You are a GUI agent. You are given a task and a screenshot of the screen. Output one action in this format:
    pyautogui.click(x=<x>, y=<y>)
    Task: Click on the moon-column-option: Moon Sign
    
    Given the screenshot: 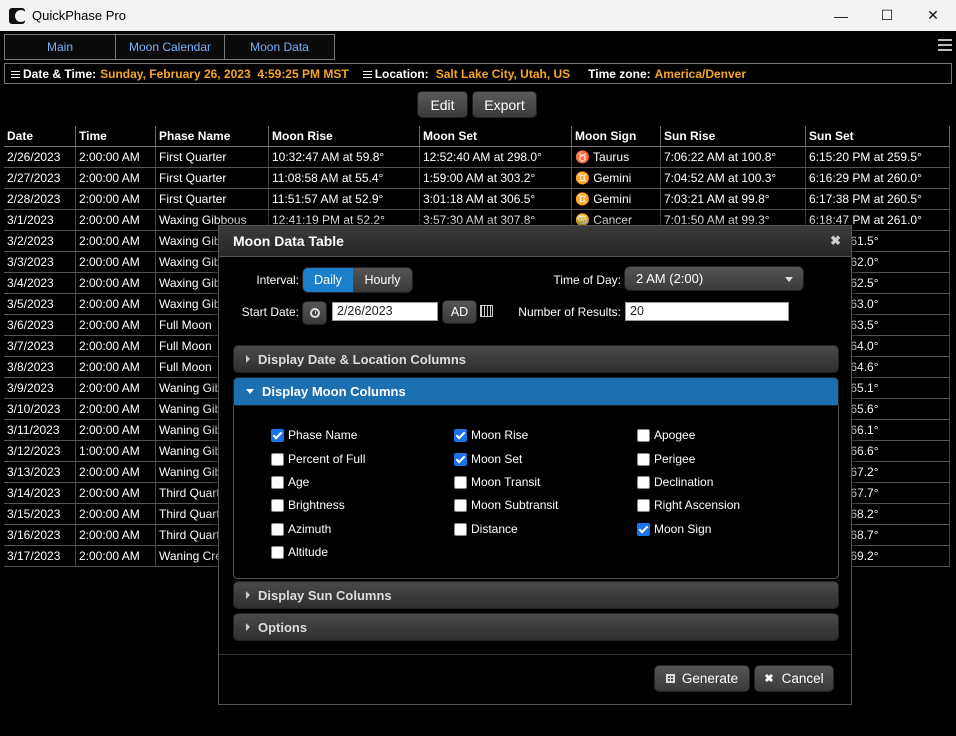 What is the action you would take?
    pyautogui.click(x=674, y=529)
    